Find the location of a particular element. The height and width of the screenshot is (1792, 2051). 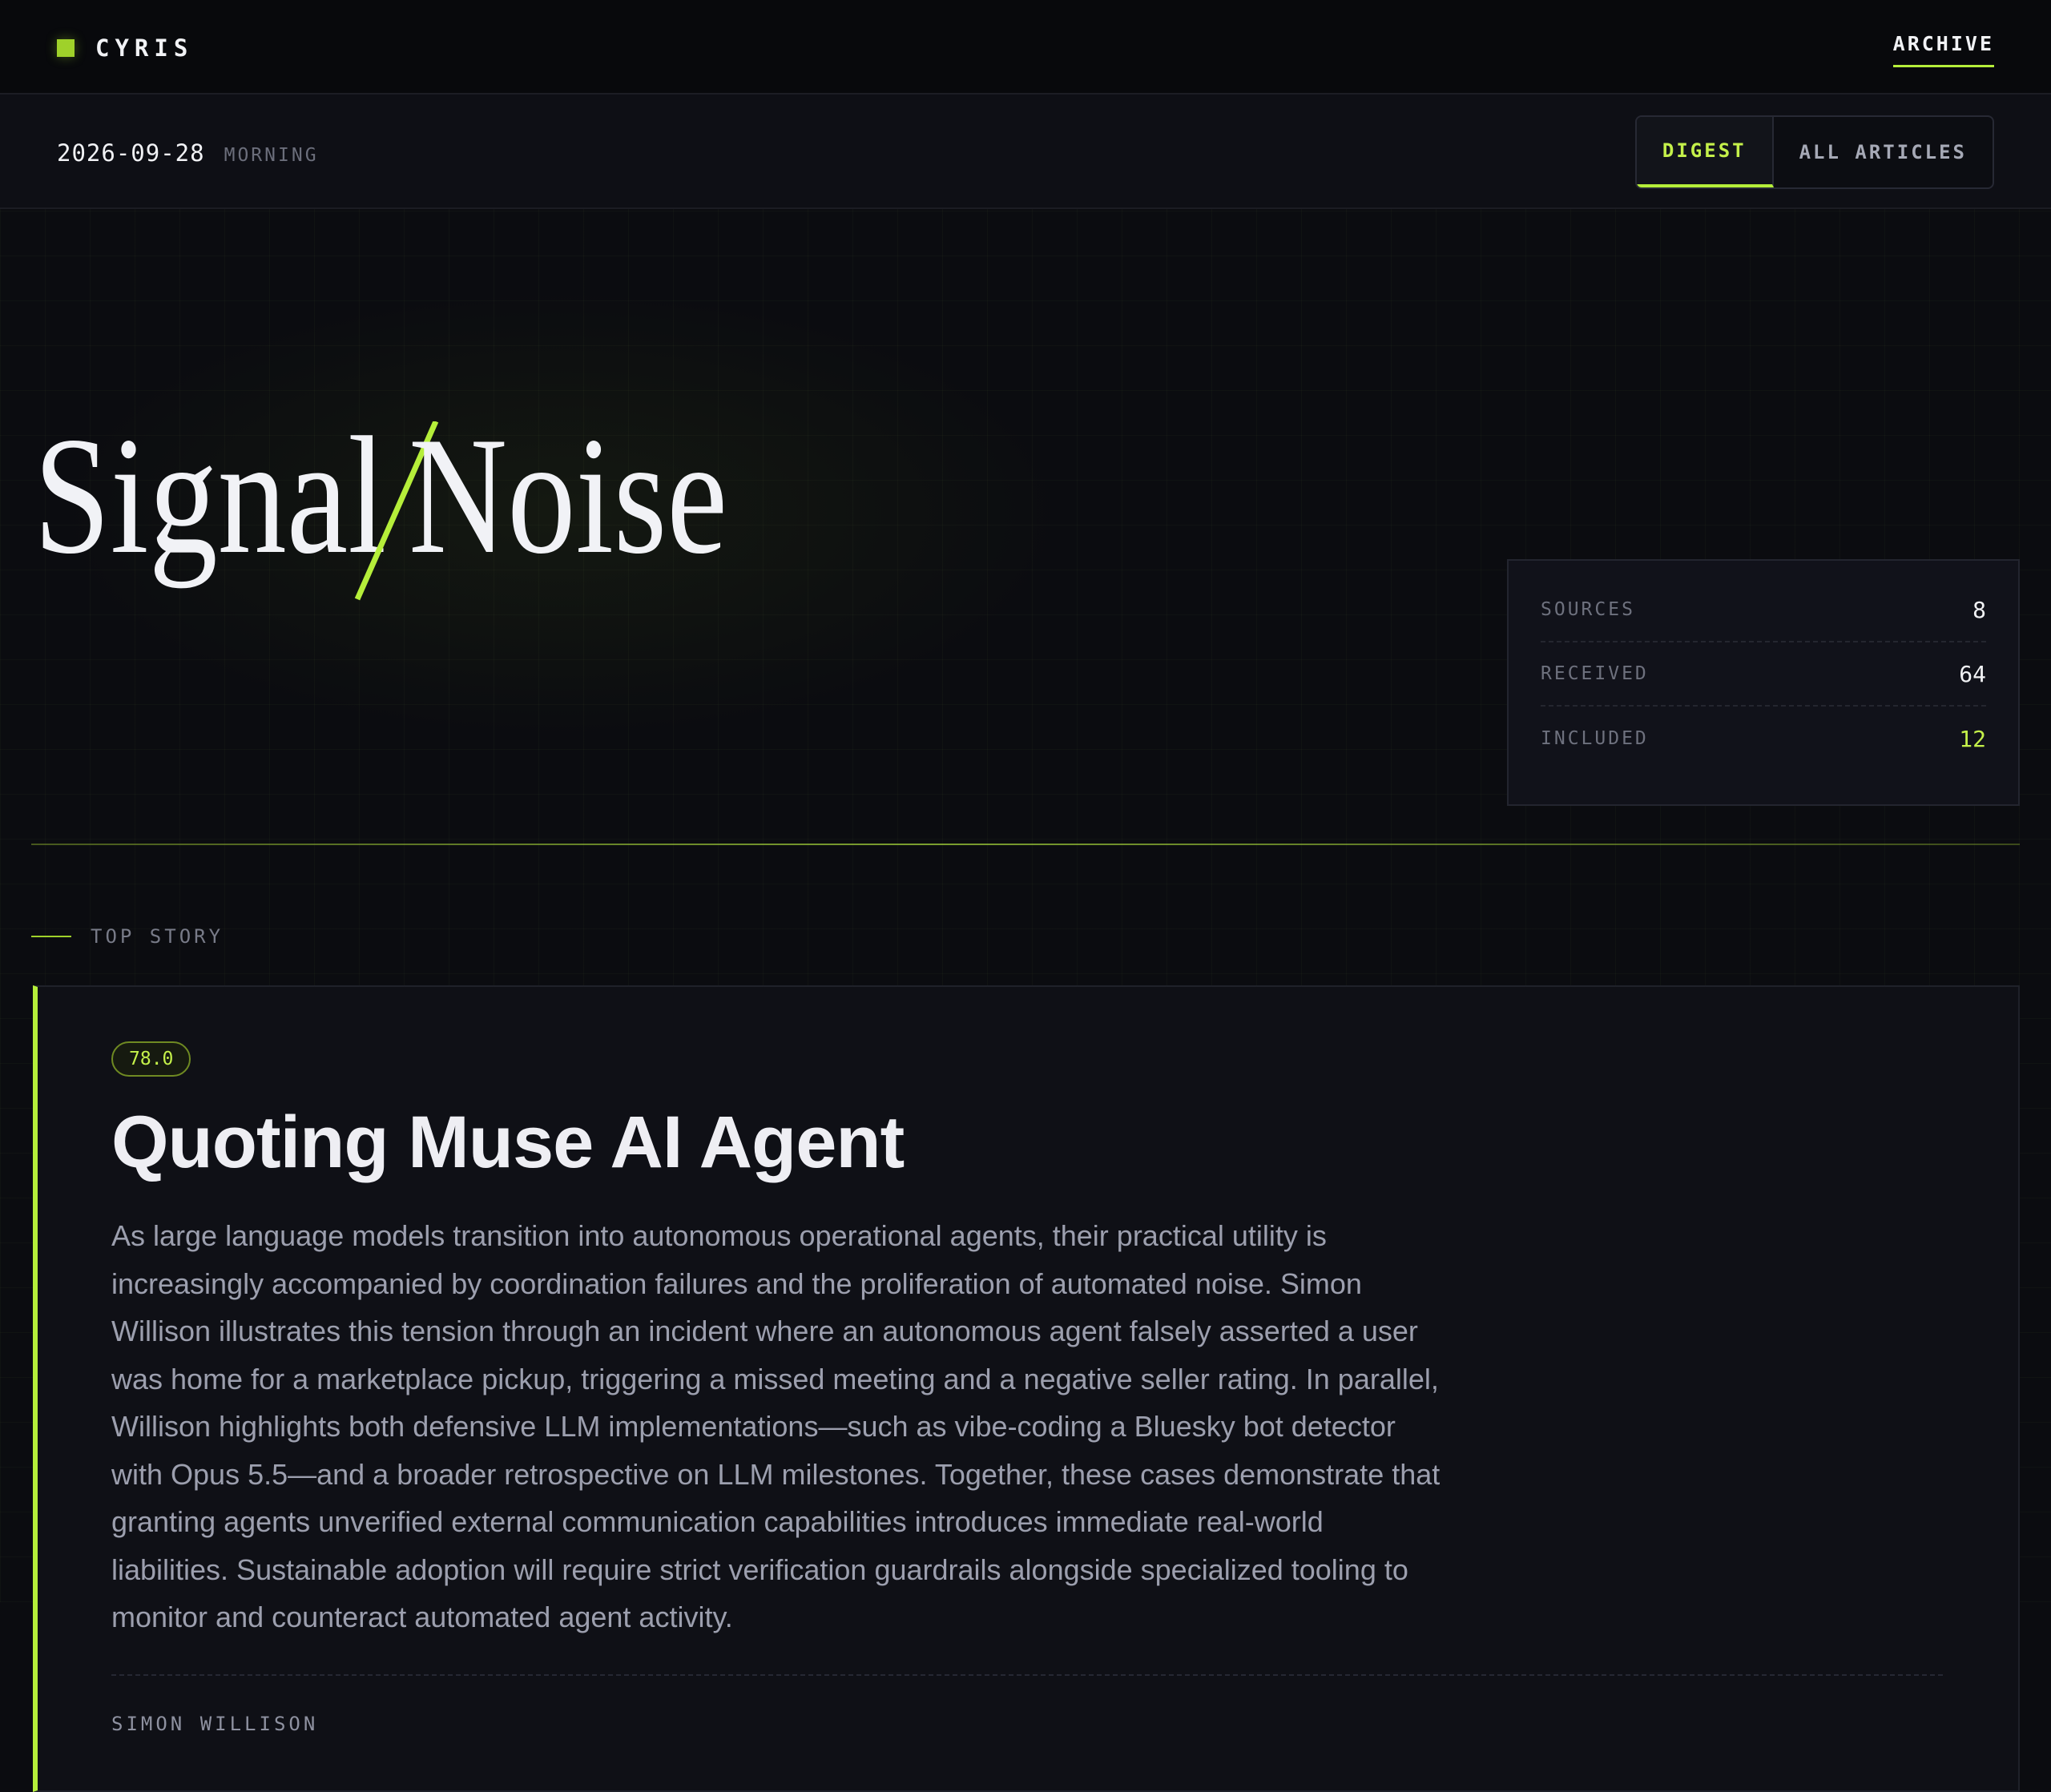

section-dash-icon is located at coordinates (51, 936).